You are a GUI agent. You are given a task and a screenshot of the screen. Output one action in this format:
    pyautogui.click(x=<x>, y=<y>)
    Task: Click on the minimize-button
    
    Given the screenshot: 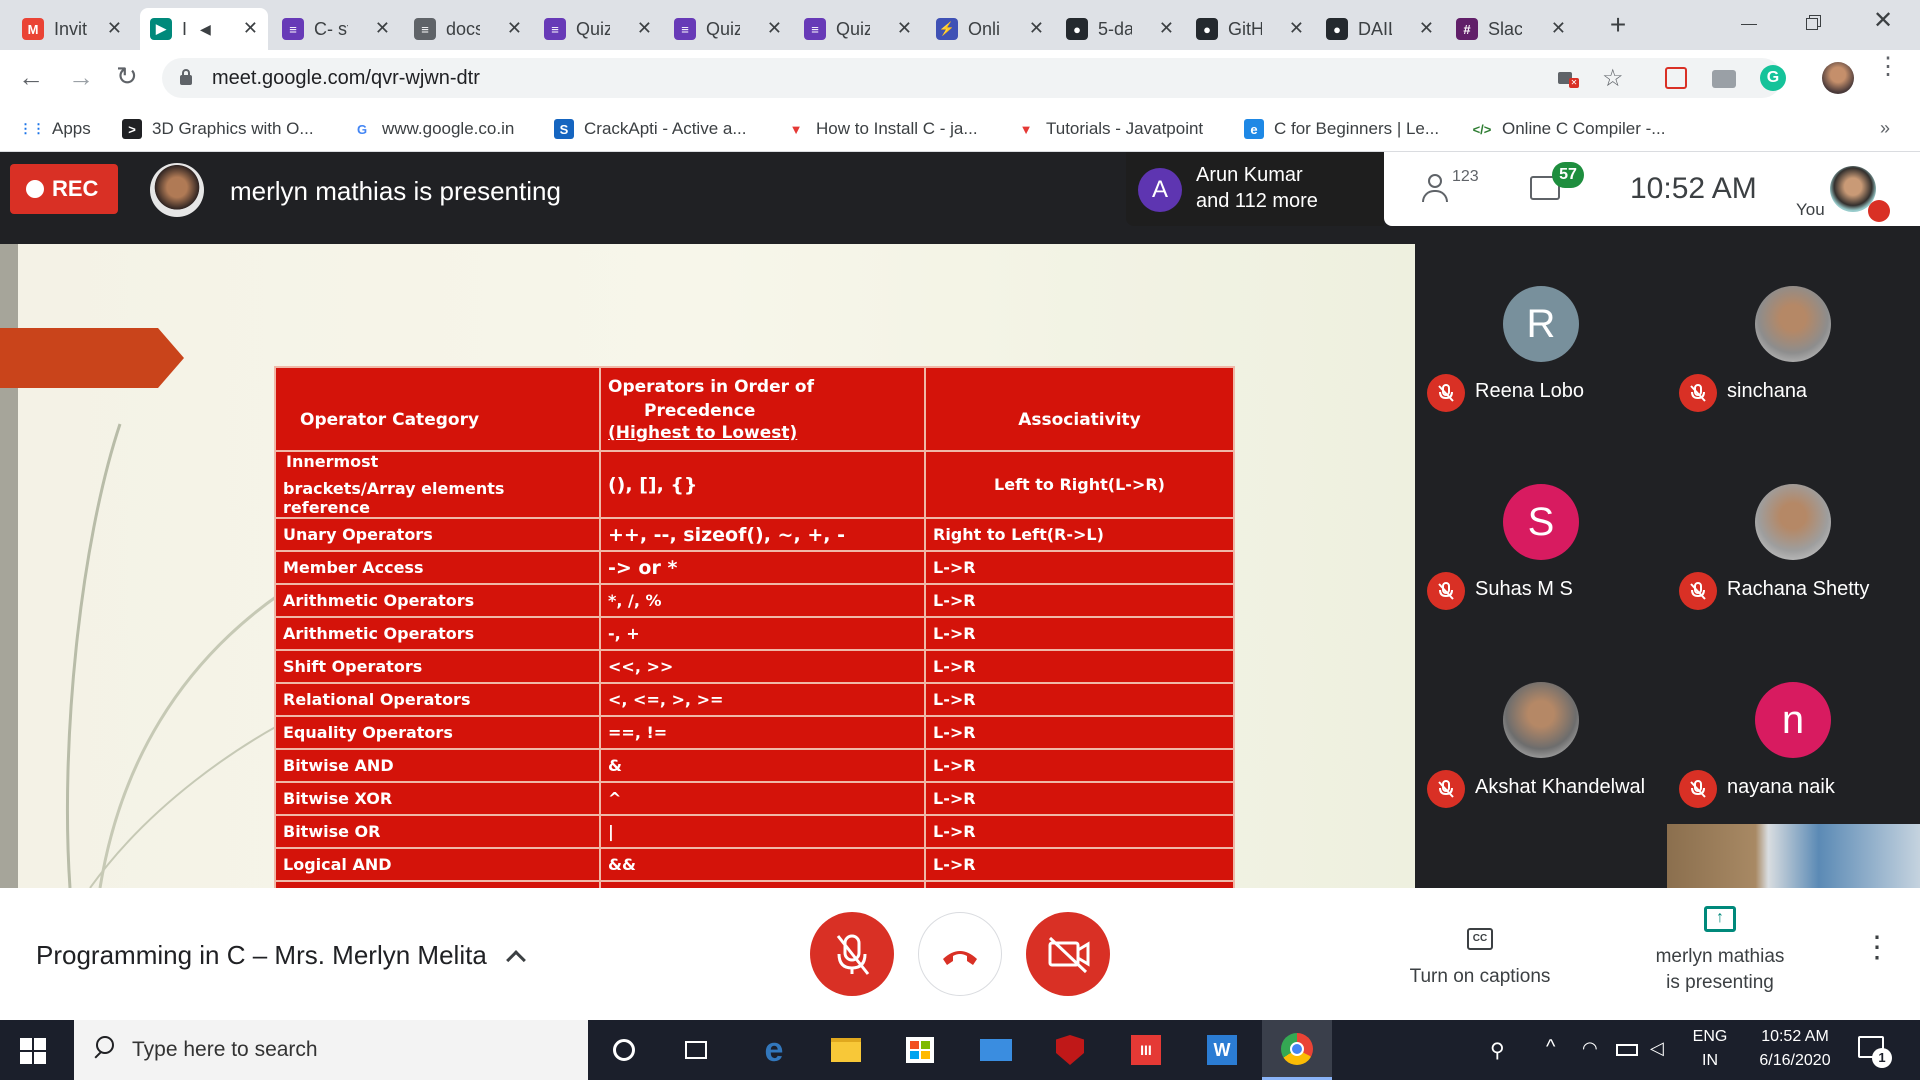 What is the action you would take?
    pyautogui.click(x=1750, y=24)
    